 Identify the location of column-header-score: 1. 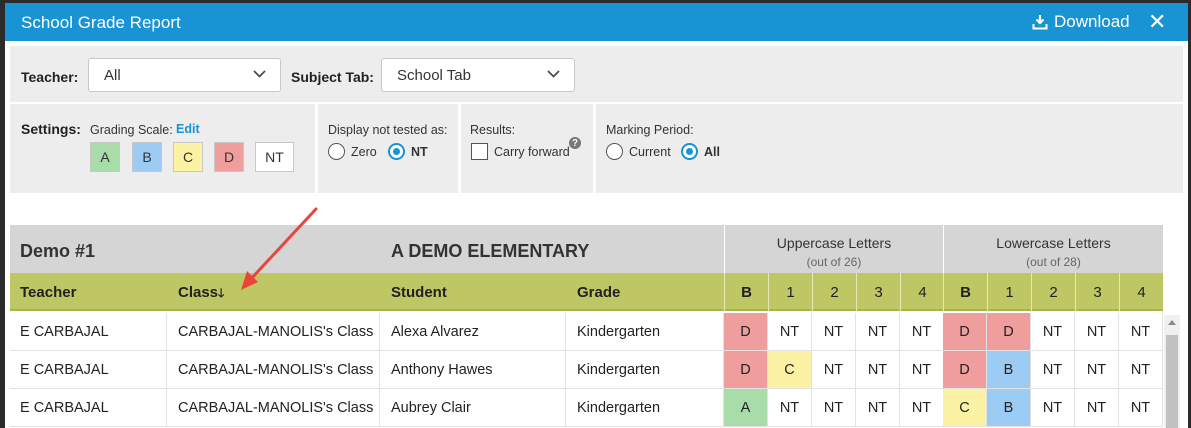
(790, 292).